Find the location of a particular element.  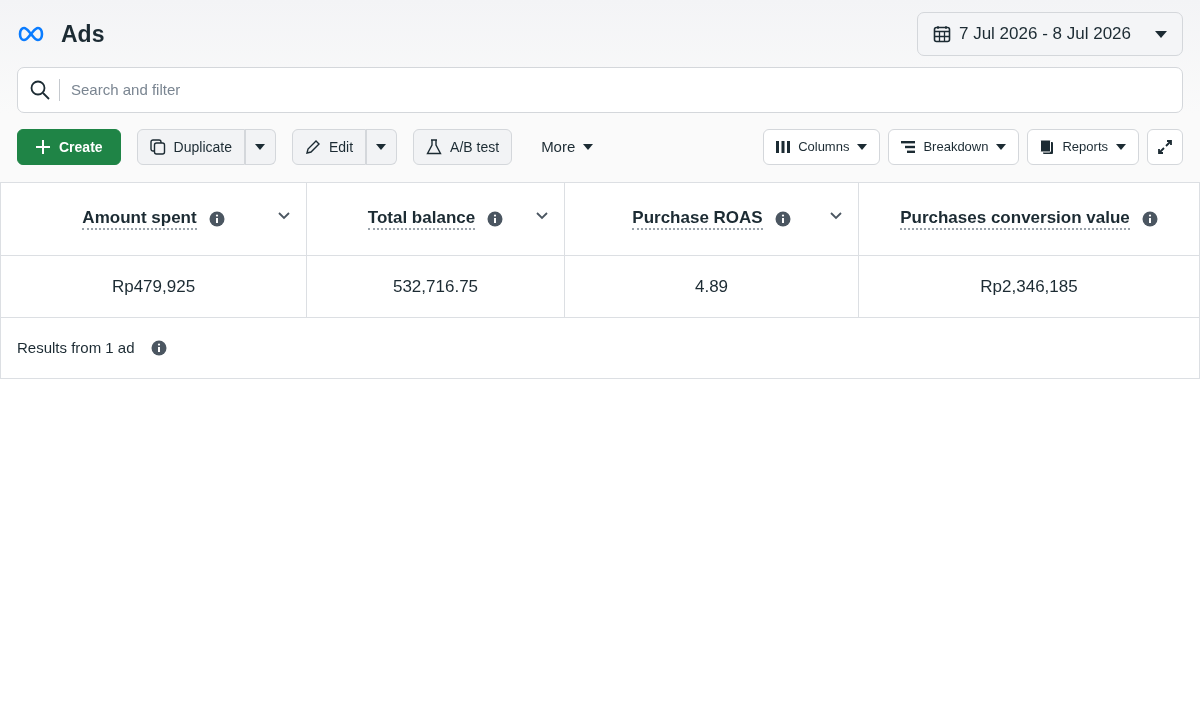

toolbar-button: A/B test is located at coordinates (463, 147).